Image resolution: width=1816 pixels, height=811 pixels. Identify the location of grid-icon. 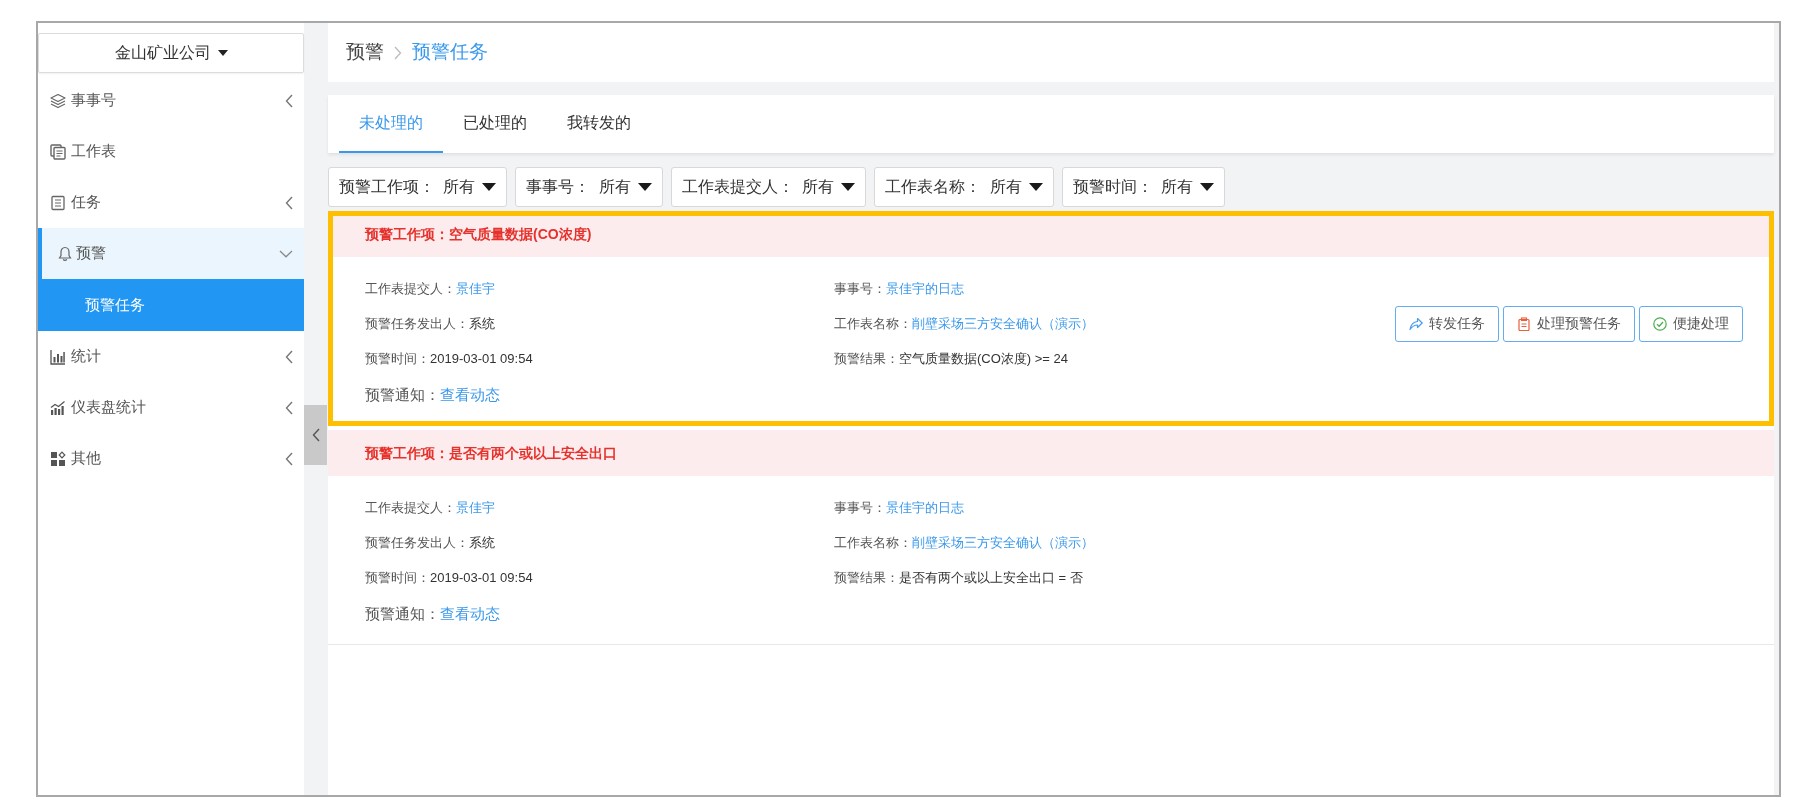
(58, 458).